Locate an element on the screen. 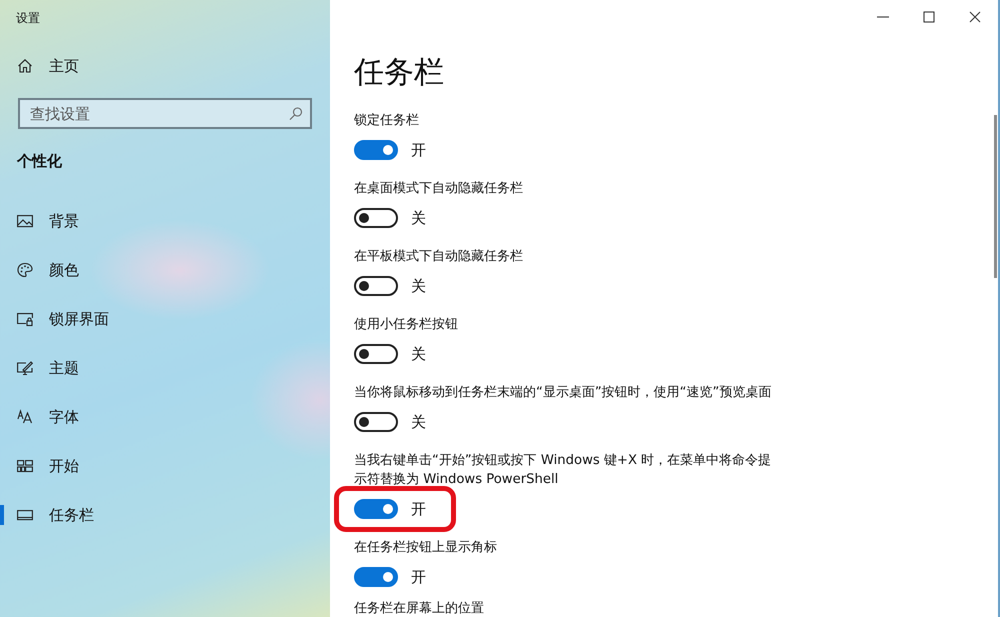  font-icon is located at coordinates (25, 416).